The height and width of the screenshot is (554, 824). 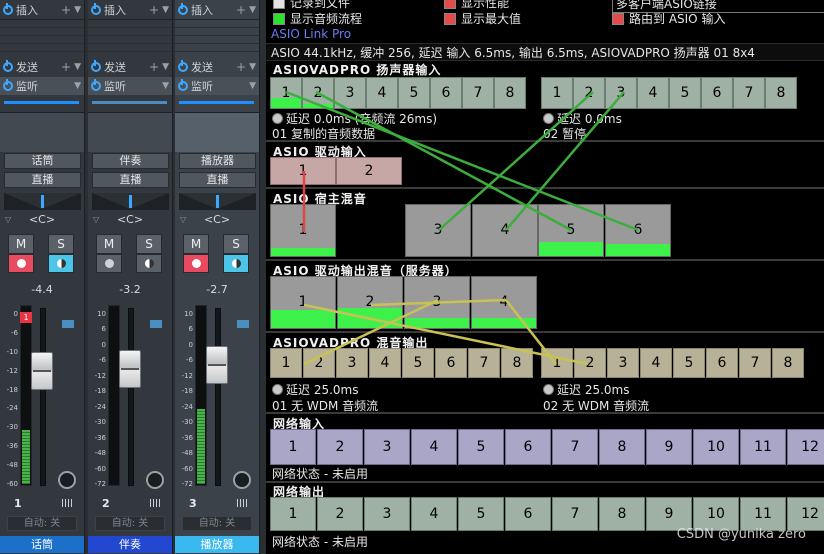 I want to click on scale-tick: -30, so click(x=187, y=422).